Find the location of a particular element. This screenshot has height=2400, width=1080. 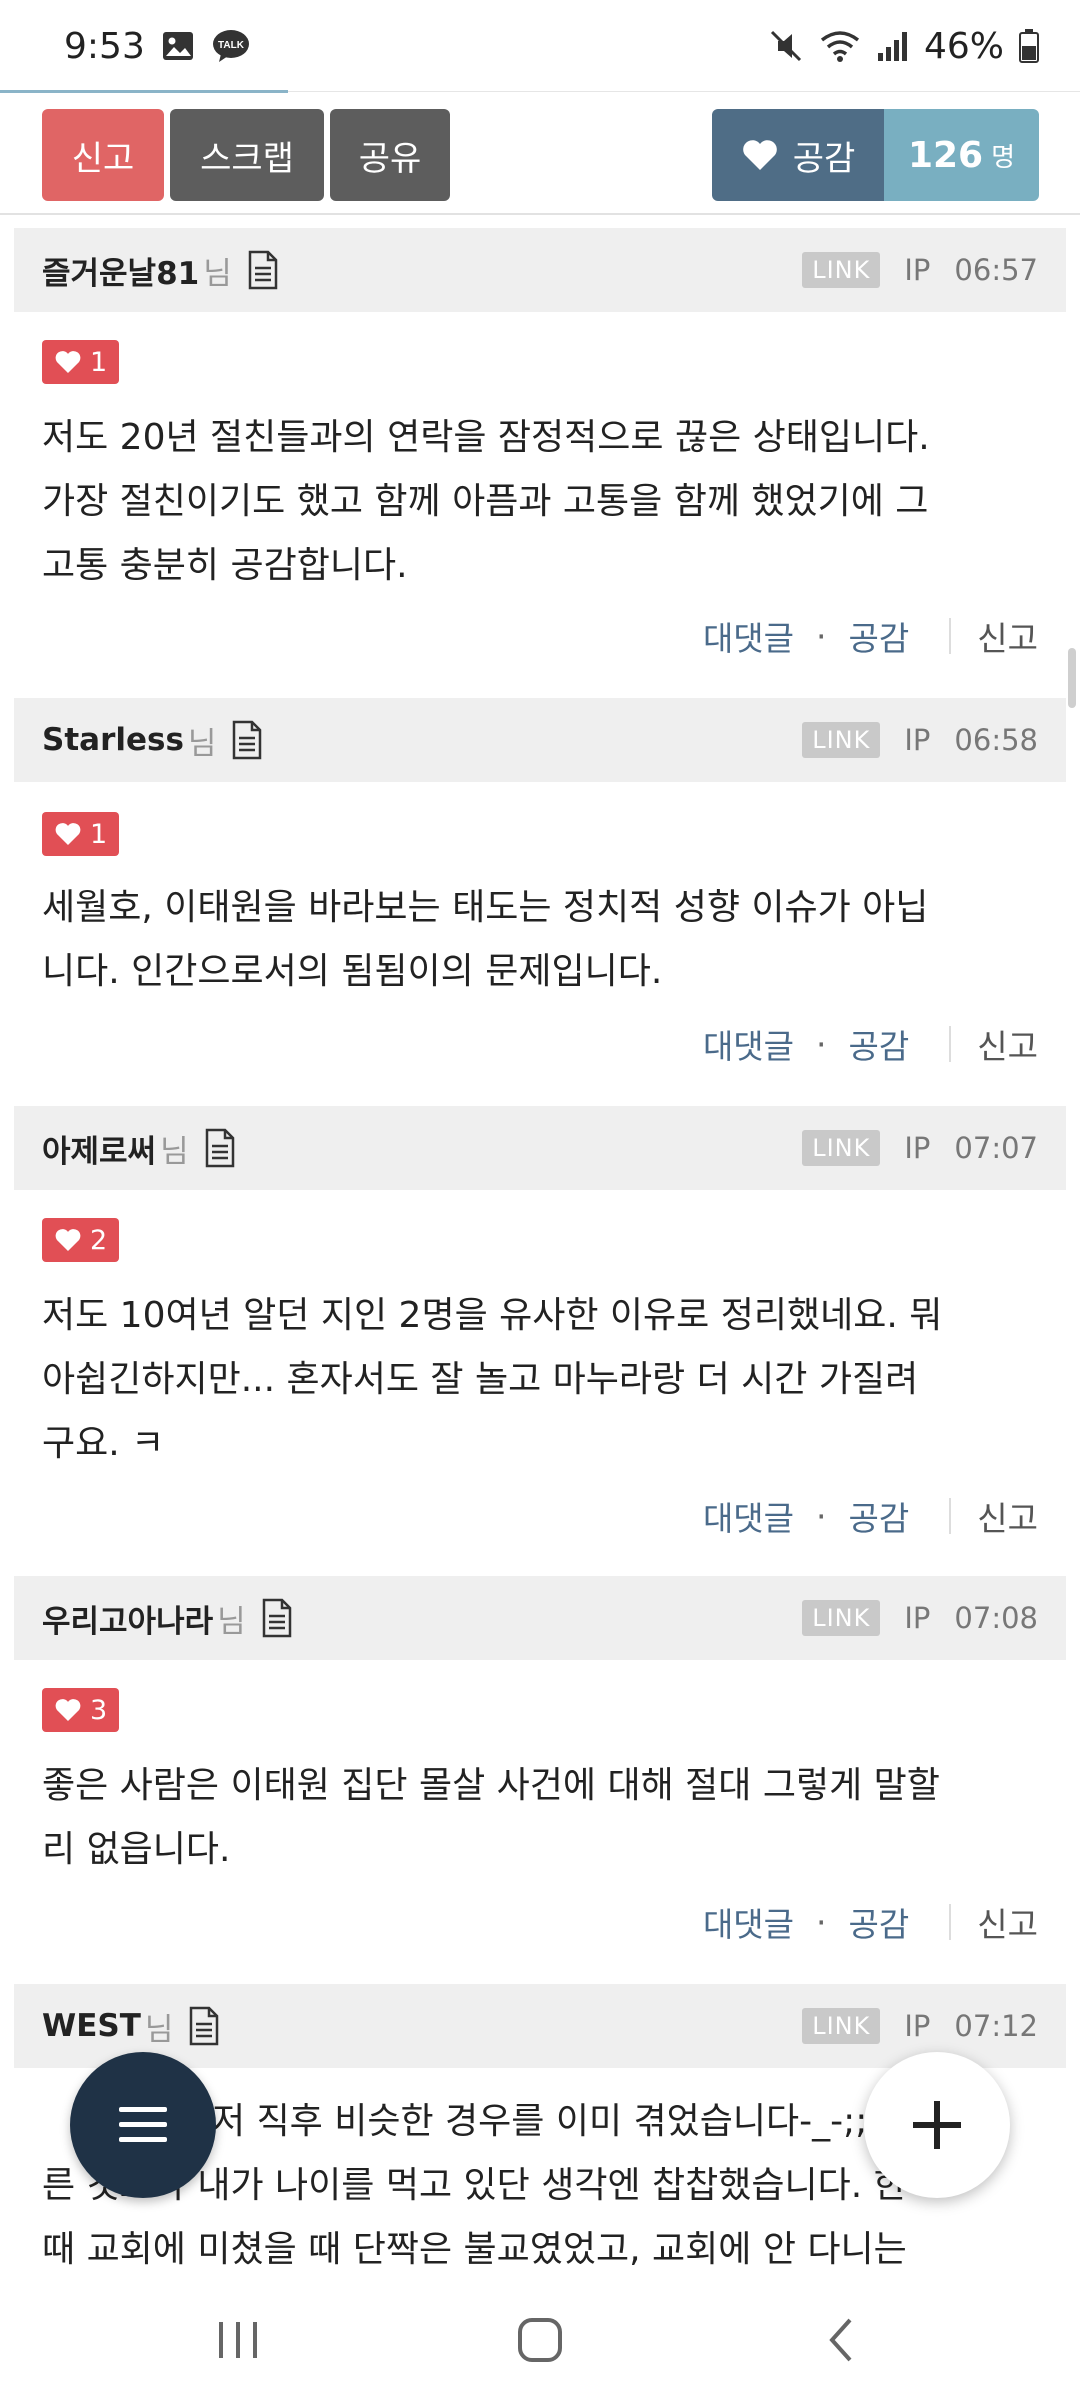

scrollbar is located at coordinates (1072, 678).